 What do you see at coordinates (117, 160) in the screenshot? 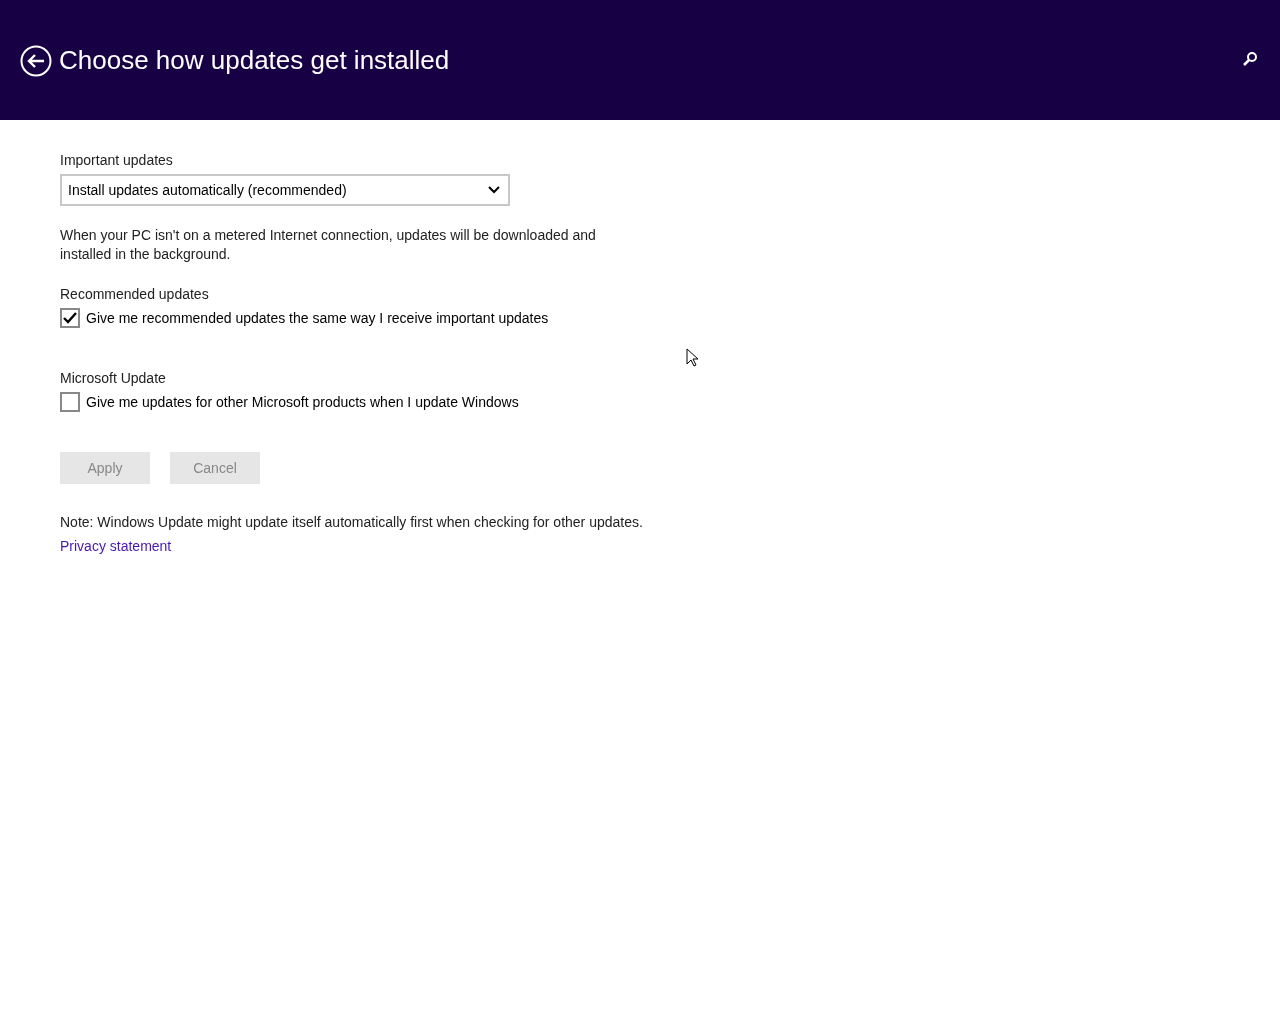
I see `section-label: Important updates` at bounding box center [117, 160].